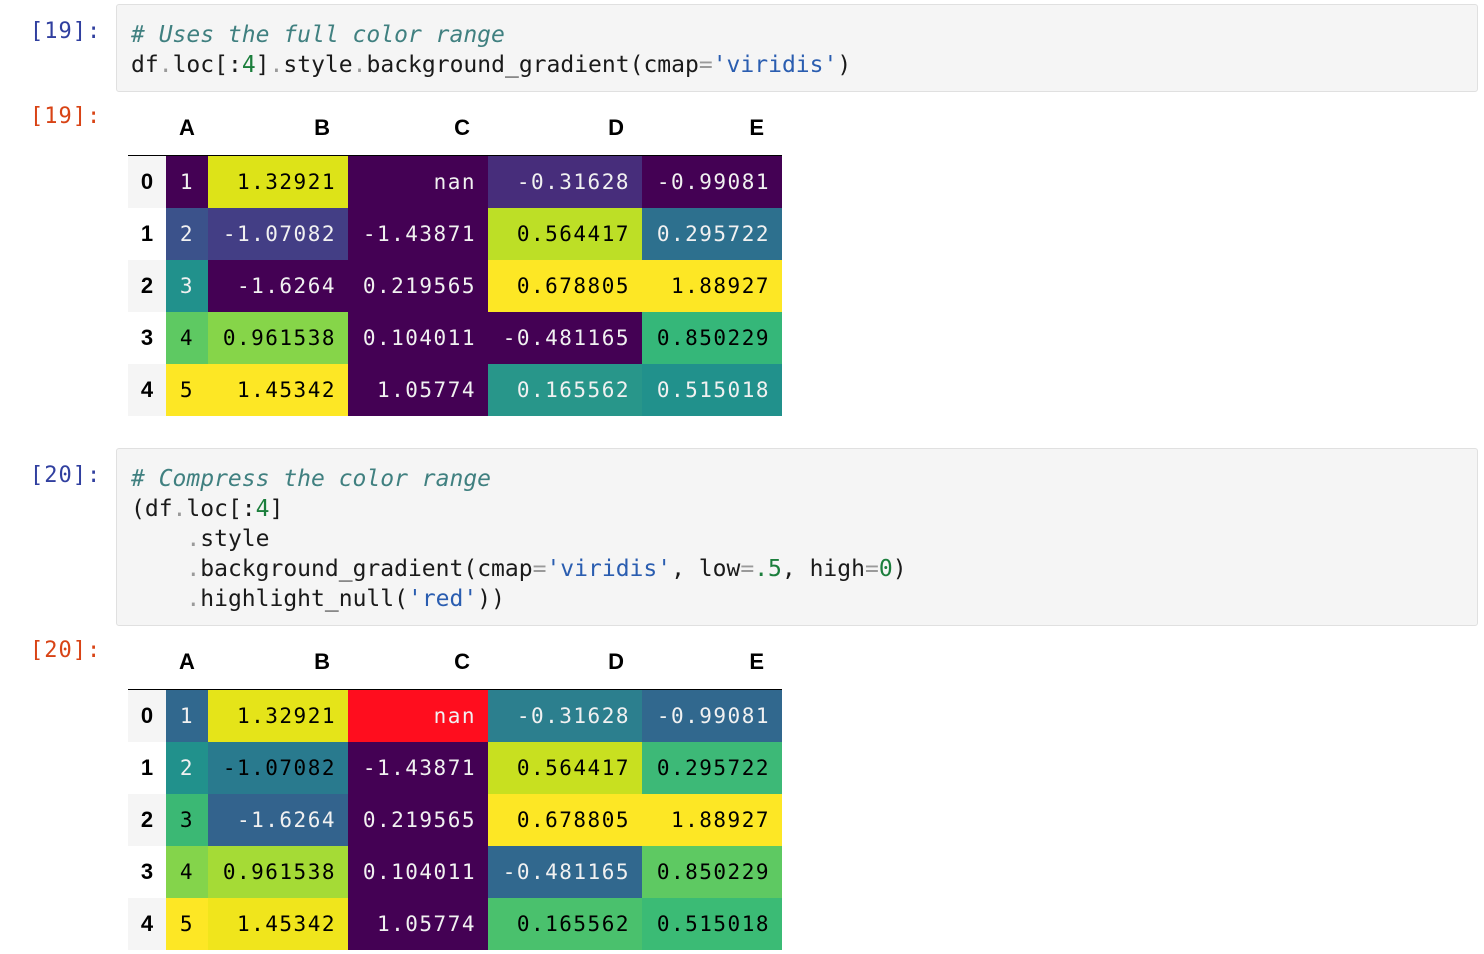 The width and height of the screenshot is (1484, 954). What do you see at coordinates (66, 475) in the screenshot?
I see `input-prompt: [20]:` at bounding box center [66, 475].